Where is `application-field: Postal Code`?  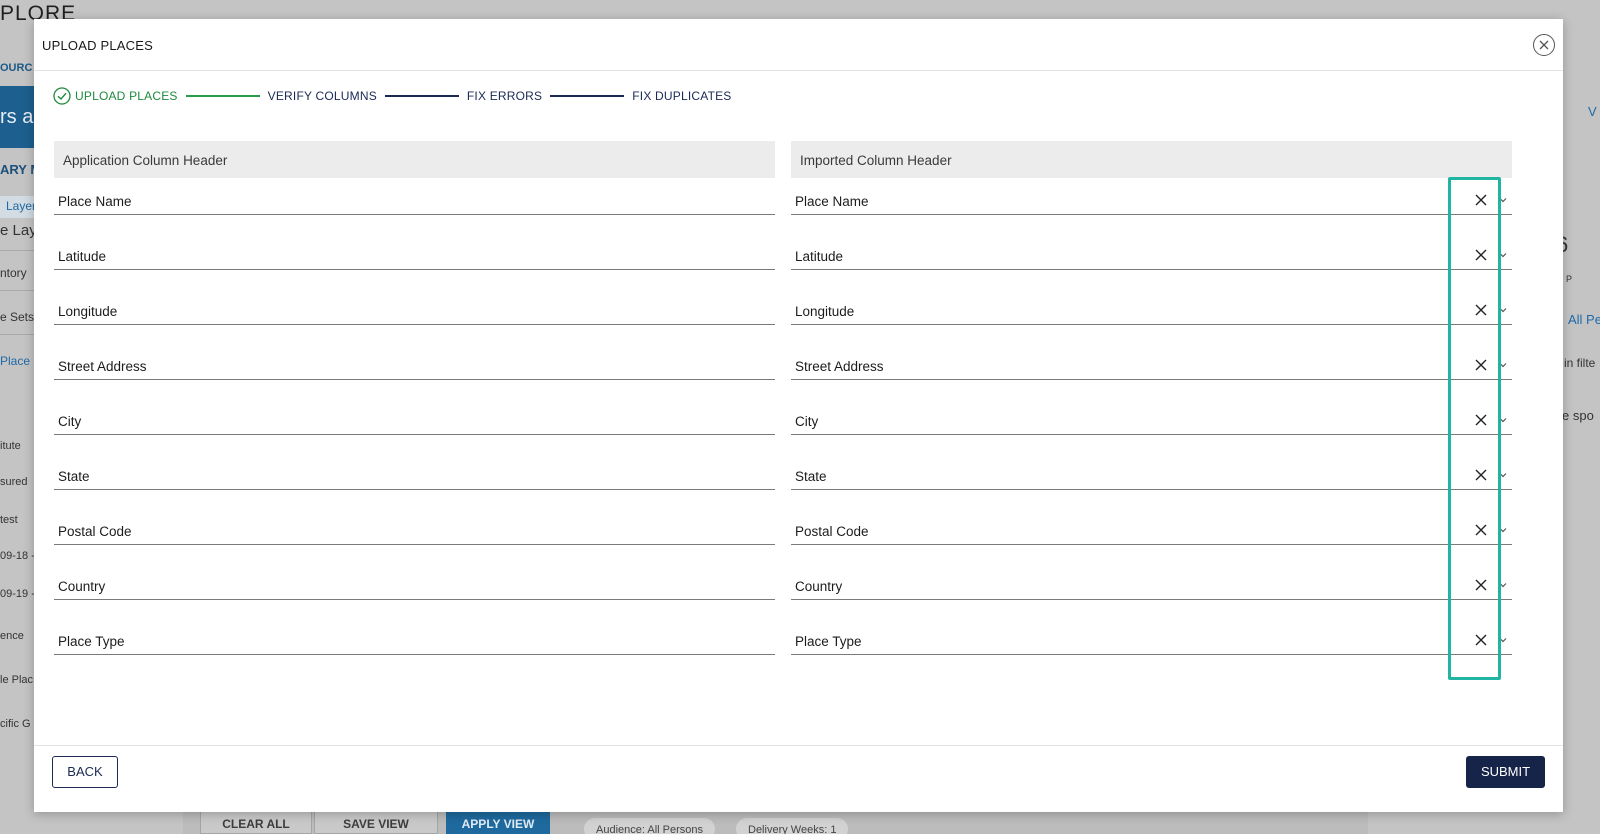
application-field: Postal Code is located at coordinates (414, 526).